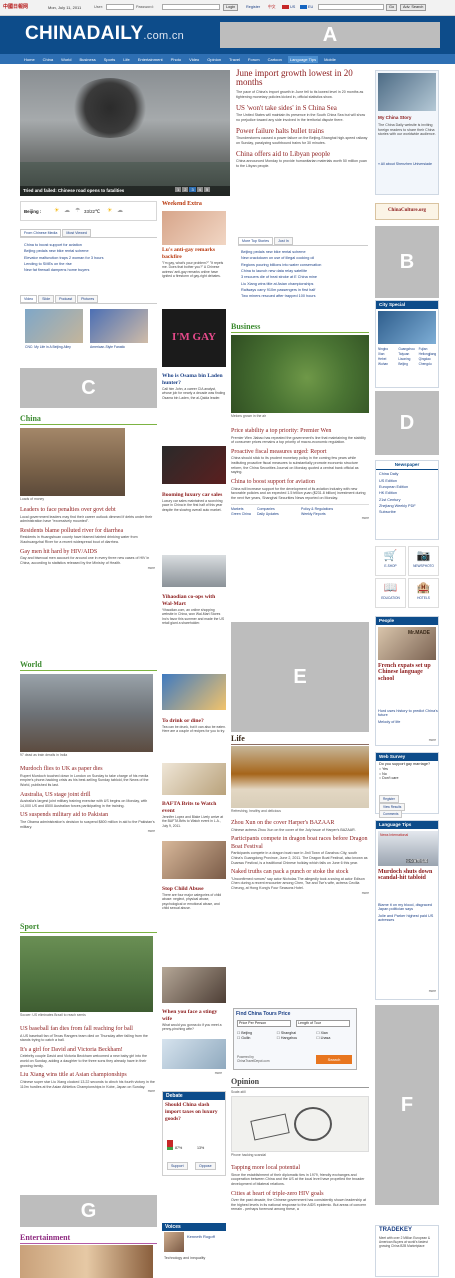 Image resolution: width=455 pixels, height=1278 pixels. Describe the element at coordinates (194, 721) in the screenshot. I see `weekend-story-title: To drink or dine?` at that location.